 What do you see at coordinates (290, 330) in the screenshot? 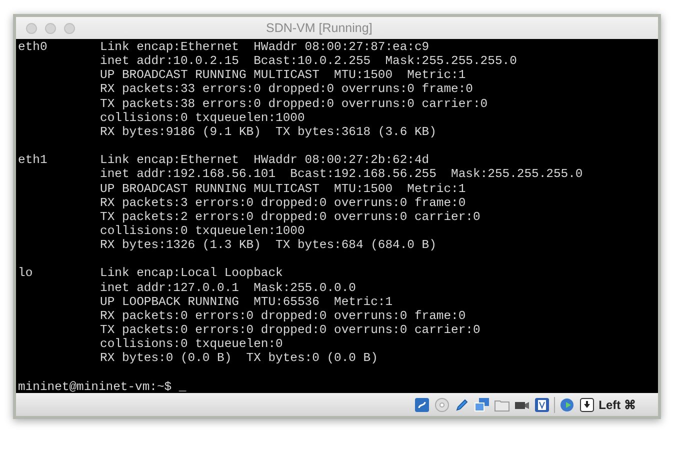
I see `terminal-line: TX packets:0 errors:0 dropped:0 overruns:0 carrier:0` at bounding box center [290, 330].